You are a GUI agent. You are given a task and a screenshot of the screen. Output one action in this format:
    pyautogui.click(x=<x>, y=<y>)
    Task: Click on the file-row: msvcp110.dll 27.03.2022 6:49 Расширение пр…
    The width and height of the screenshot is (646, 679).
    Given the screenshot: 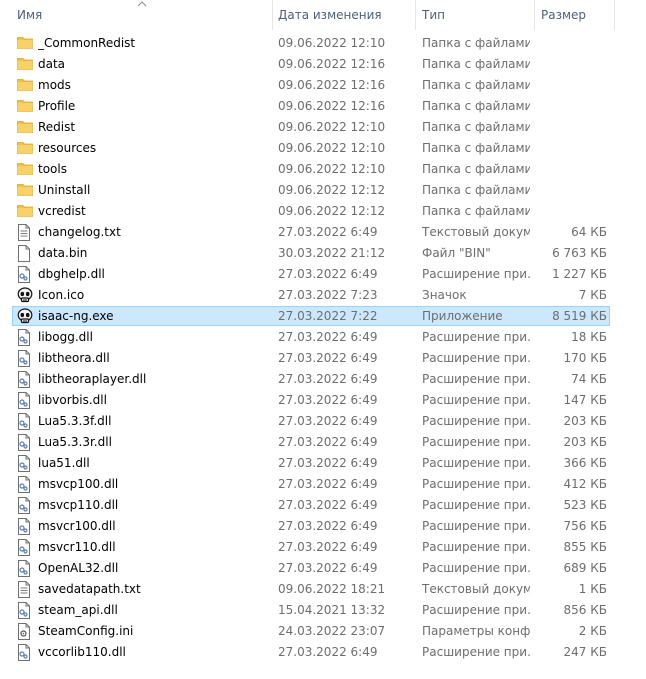 What is the action you would take?
    pyautogui.click(x=323, y=505)
    